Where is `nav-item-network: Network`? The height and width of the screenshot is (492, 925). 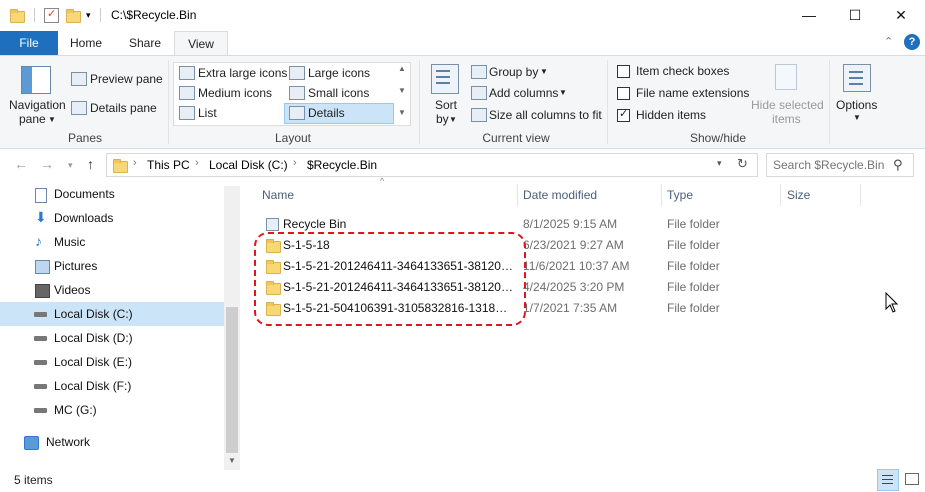 nav-item-network: Network is located at coordinates (112, 442).